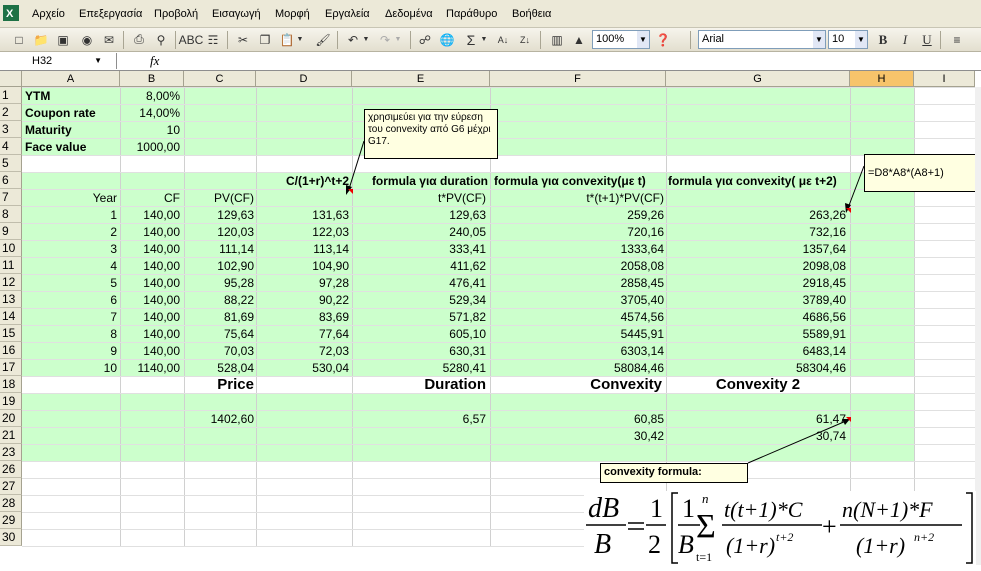 This screenshot has height=571, width=981. Describe the element at coordinates (419, 215) in the screenshot. I see `table-cell: 129,63` at that location.